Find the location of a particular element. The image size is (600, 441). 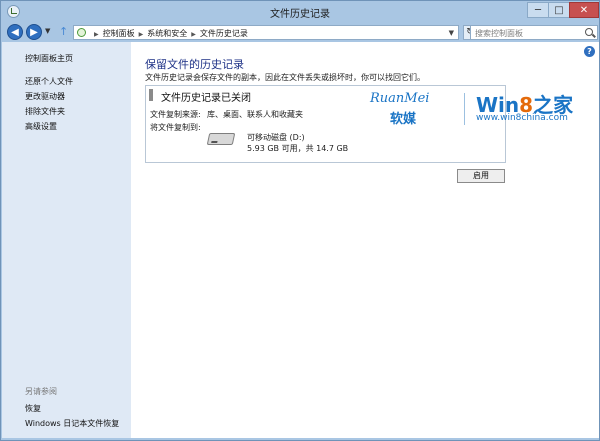

sidebar-item-exclude-folders: 排除文件夹 is located at coordinates (49, 111).